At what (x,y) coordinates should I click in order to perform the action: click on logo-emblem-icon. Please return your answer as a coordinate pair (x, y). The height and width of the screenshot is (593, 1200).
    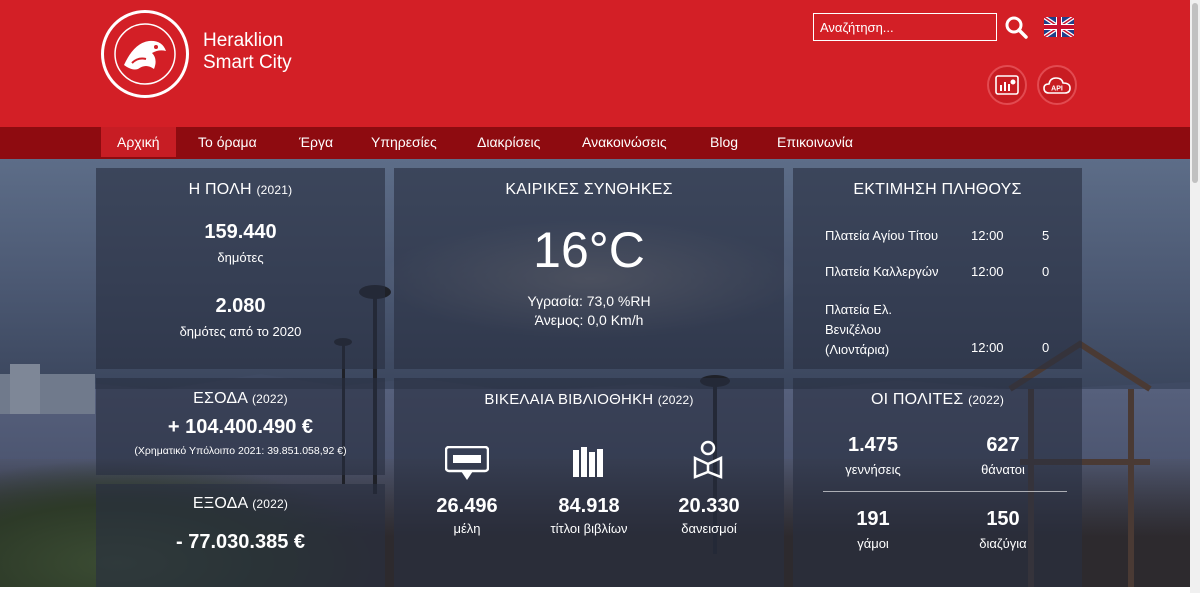
    Looking at the image, I should click on (145, 54).